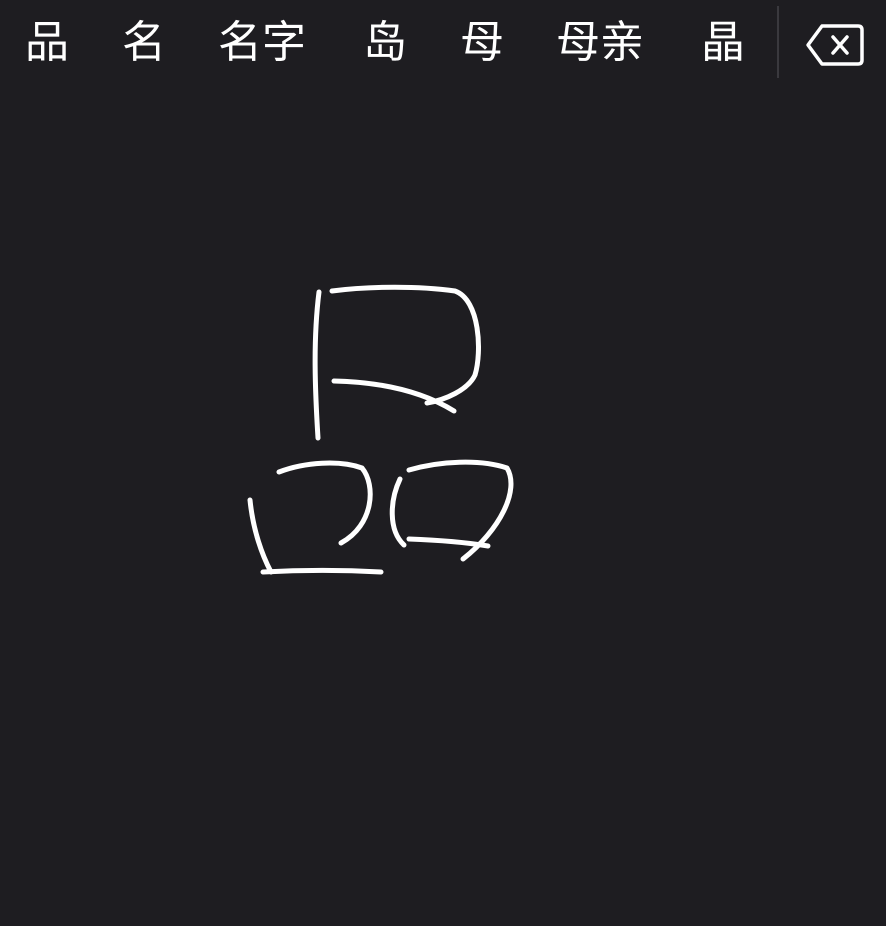 This screenshot has width=886, height=926. Describe the element at coordinates (380, 429) in the screenshot. I see `handwriting-strokes` at that location.